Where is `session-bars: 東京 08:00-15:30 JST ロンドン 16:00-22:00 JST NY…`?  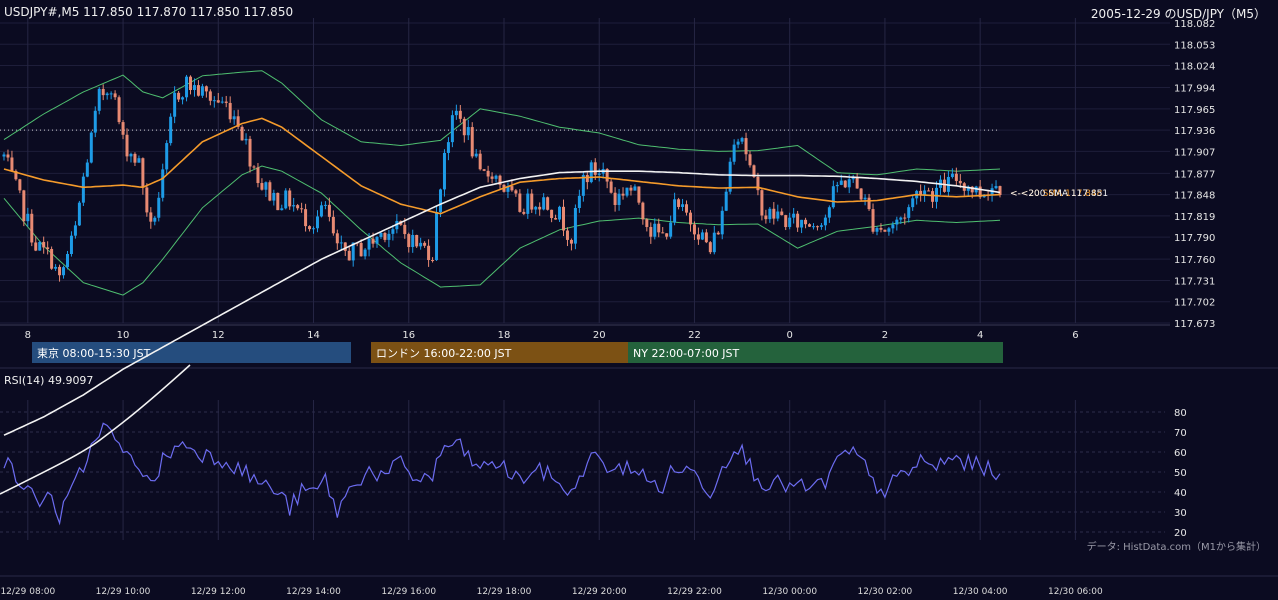 session-bars: 東京 08:00-15:30 JST ロンドン 16:00-22:00 JST NY… is located at coordinates (639, 355).